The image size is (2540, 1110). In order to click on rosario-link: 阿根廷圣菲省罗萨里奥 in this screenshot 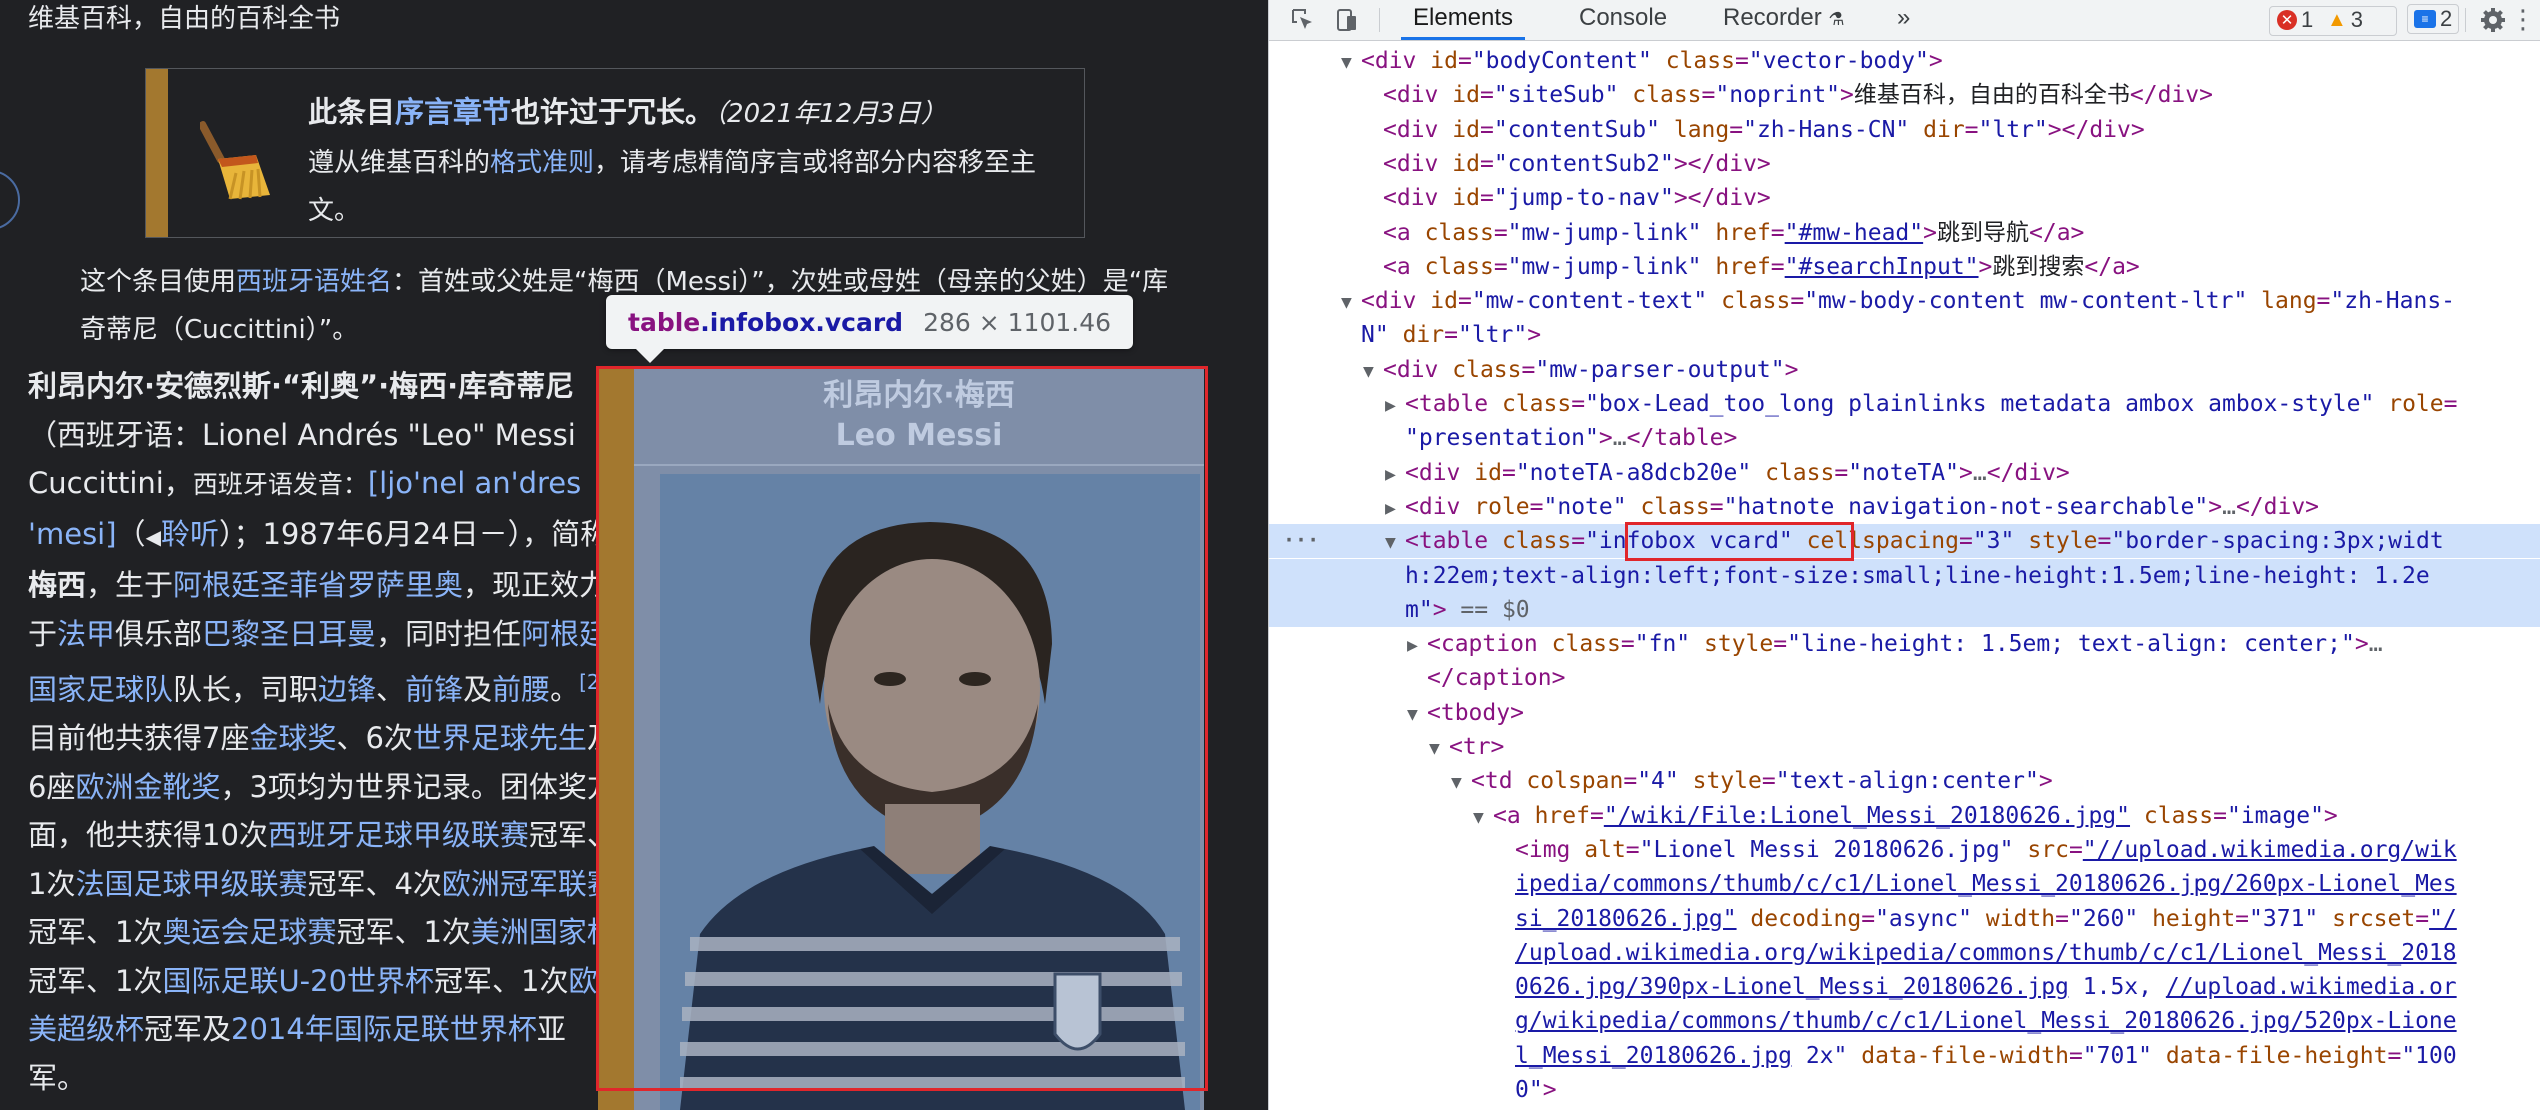, I will do `click(318, 585)`.